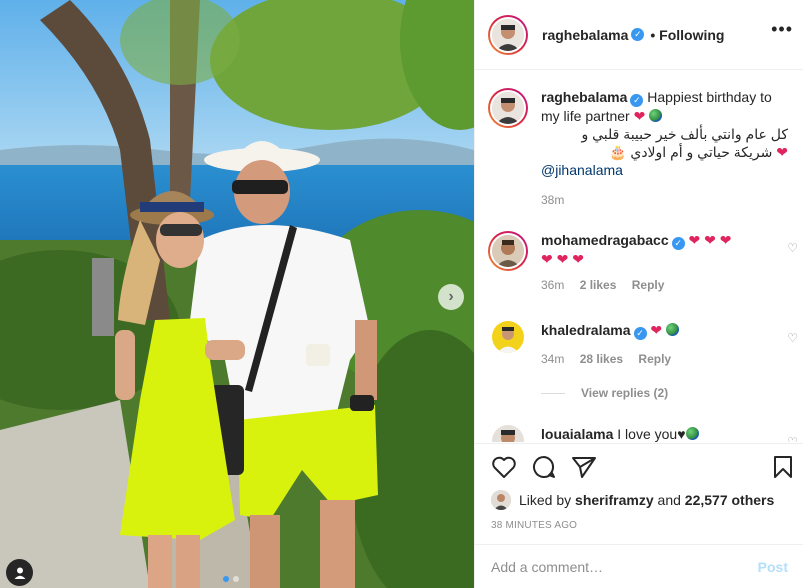  I want to click on caption-username: raghebalama, so click(584, 97).